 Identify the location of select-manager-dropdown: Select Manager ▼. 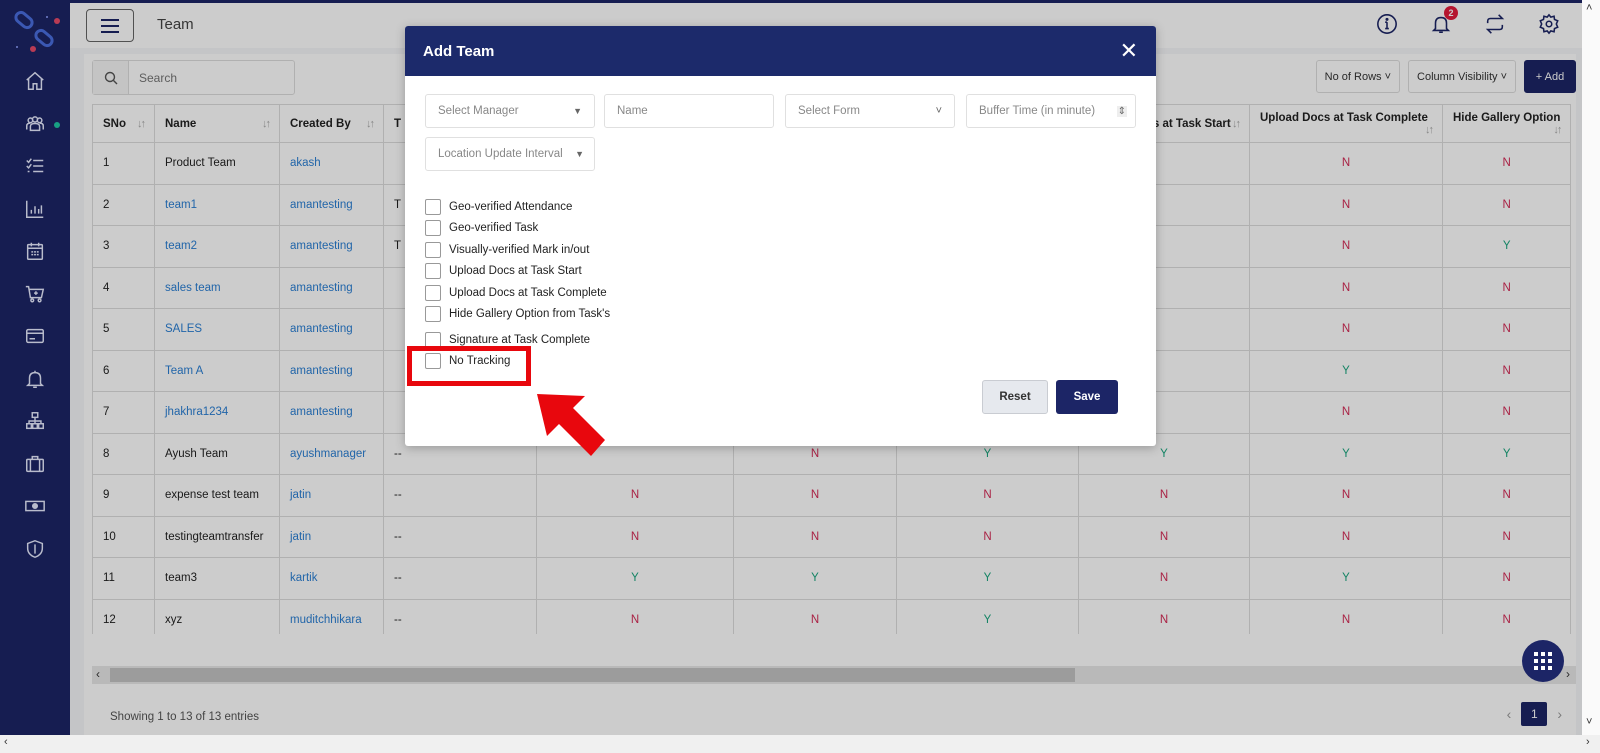
(510, 111).